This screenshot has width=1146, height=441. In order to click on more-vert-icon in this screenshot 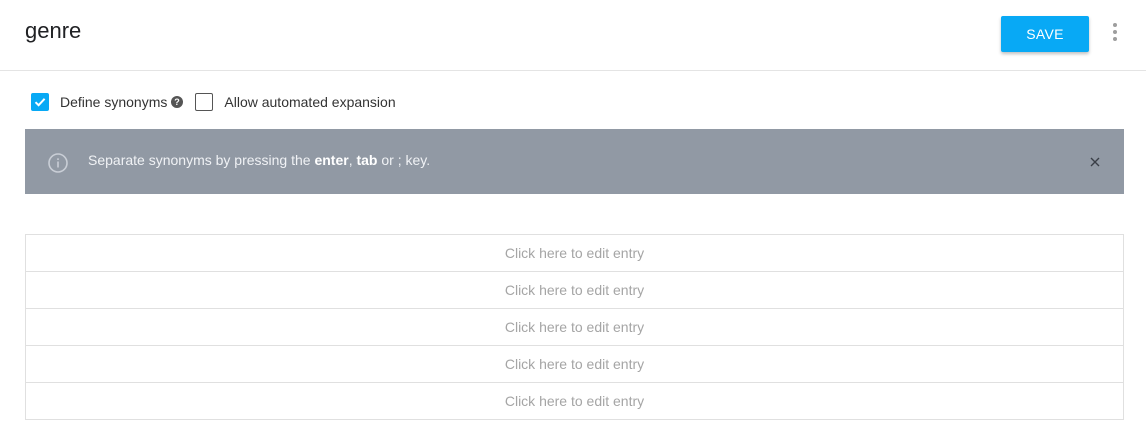, I will do `click(1115, 32)`.